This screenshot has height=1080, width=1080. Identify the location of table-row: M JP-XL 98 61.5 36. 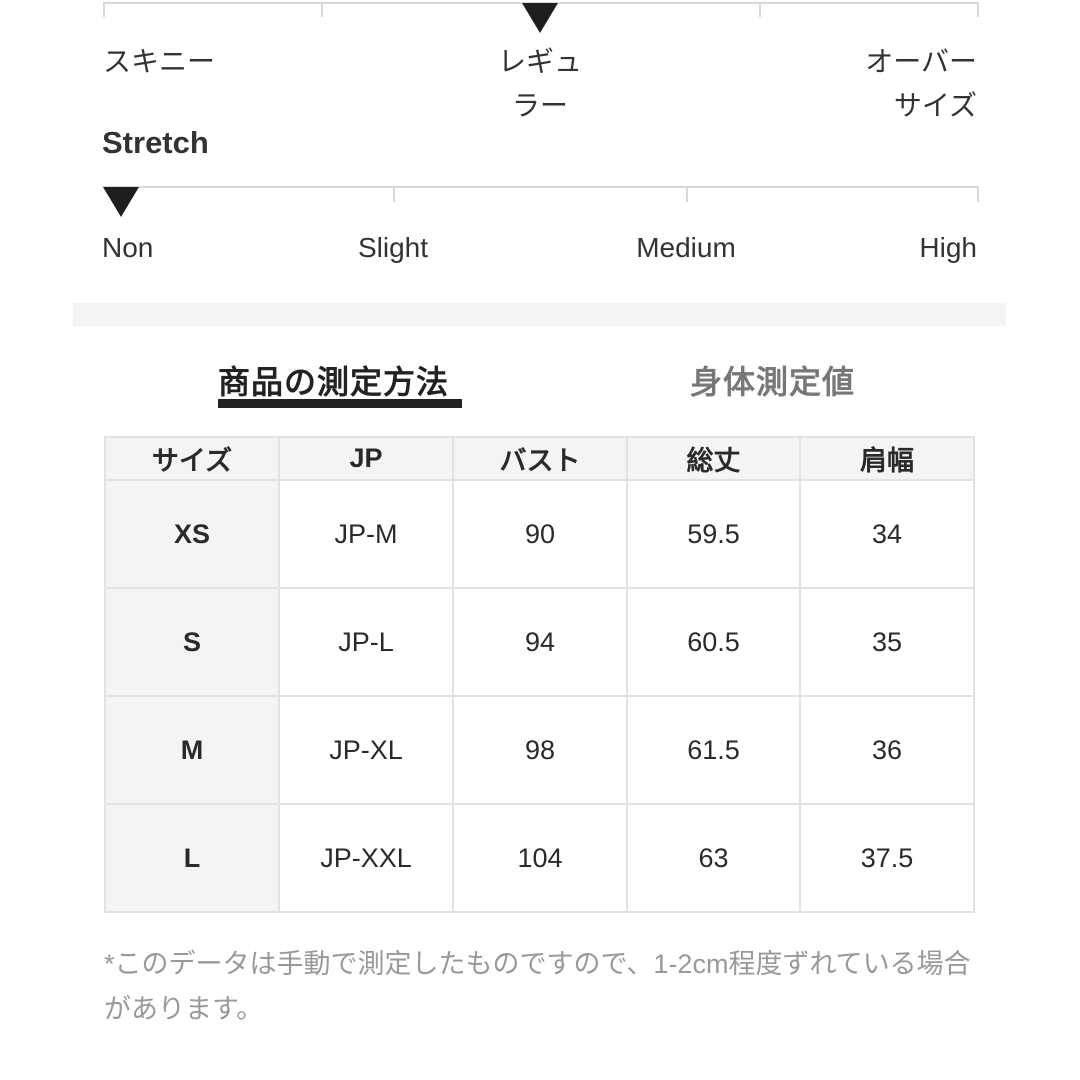
(539, 750).